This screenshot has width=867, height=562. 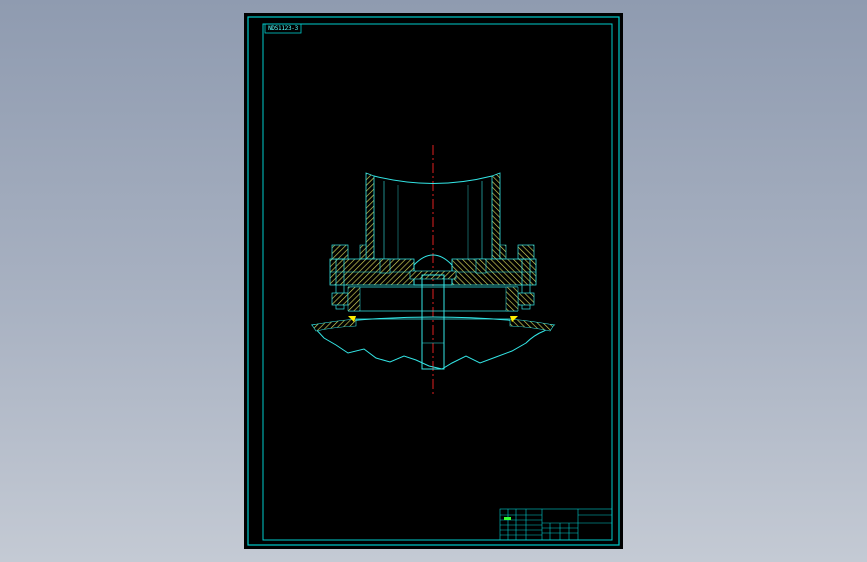 I want to click on gusset-right, so click(x=503, y=252).